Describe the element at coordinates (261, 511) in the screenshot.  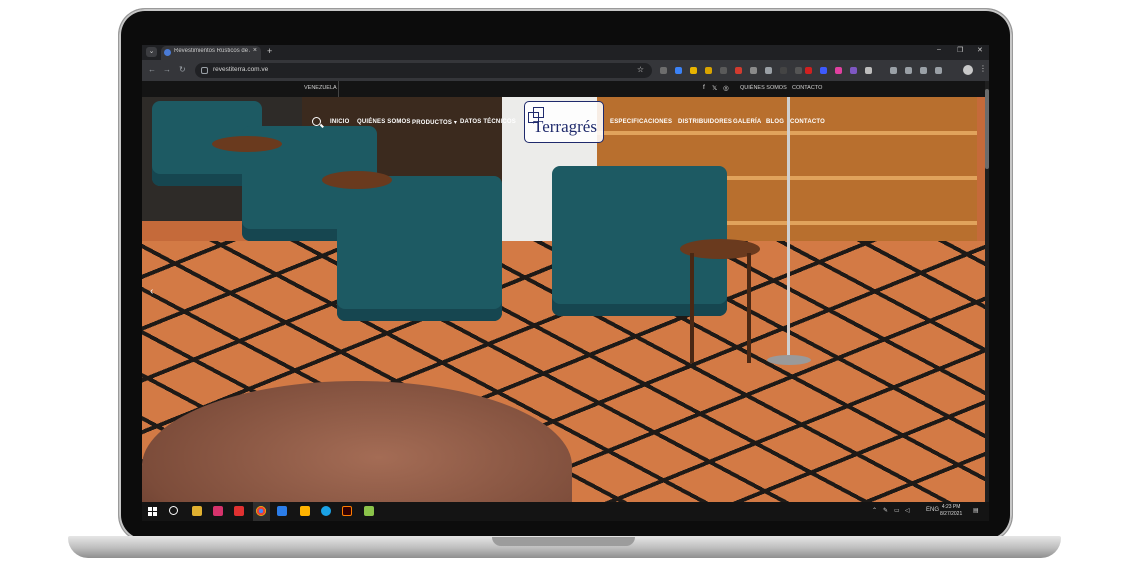
I see `chrome-icon` at that location.